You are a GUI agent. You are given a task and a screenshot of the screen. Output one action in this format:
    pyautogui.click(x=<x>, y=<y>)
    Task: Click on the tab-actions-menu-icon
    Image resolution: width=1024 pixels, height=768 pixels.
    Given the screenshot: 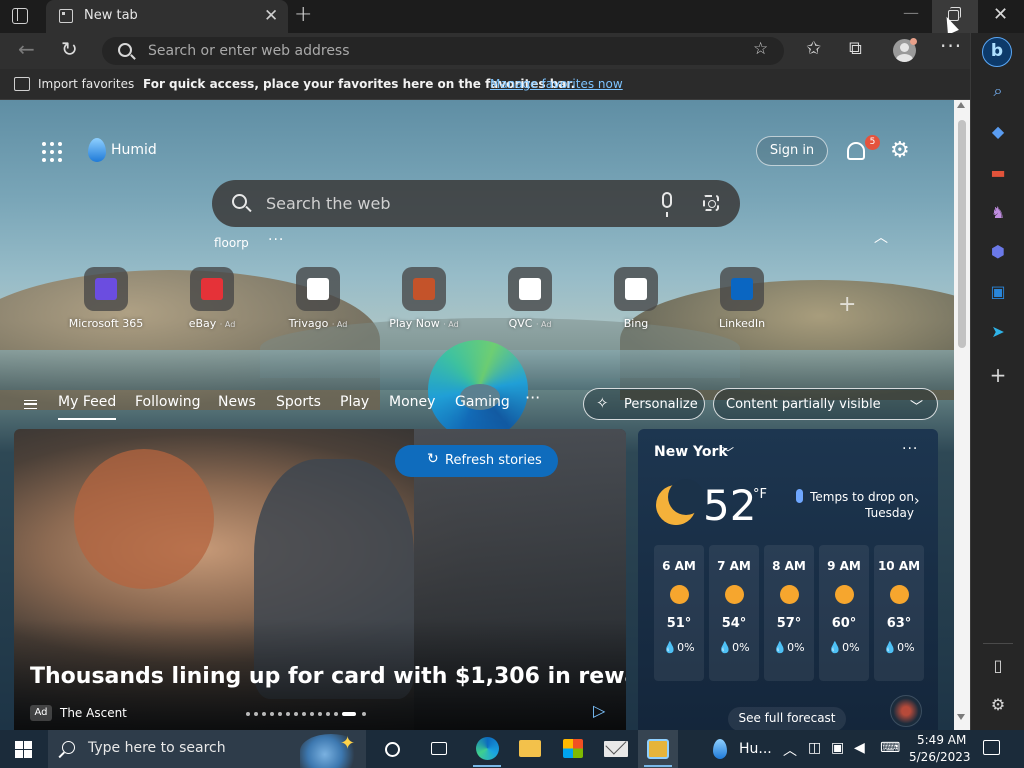 What is the action you would take?
    pyautogui.click(x=20, y=16)
    